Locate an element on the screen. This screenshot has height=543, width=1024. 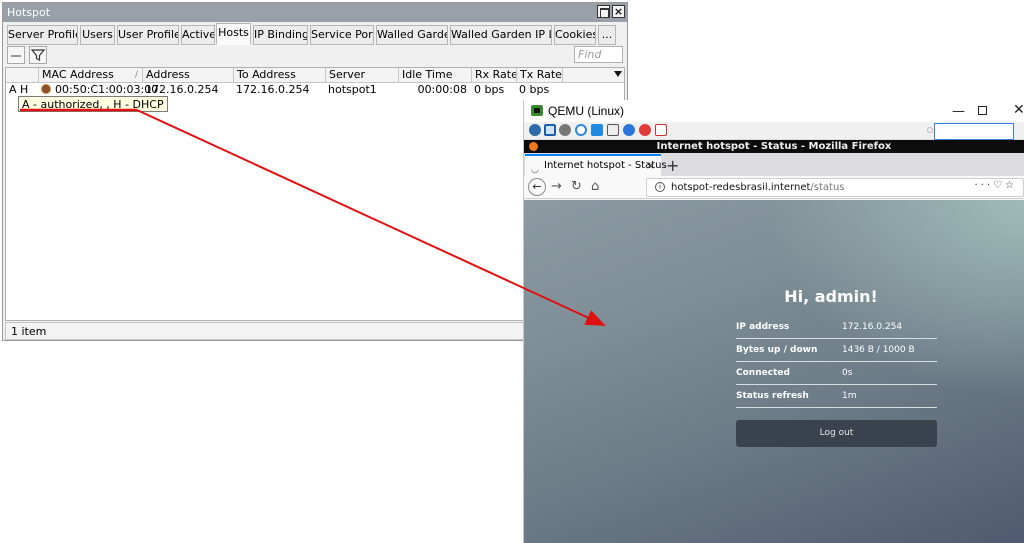
fullscreen-icon is located at coordinates (550, 130).